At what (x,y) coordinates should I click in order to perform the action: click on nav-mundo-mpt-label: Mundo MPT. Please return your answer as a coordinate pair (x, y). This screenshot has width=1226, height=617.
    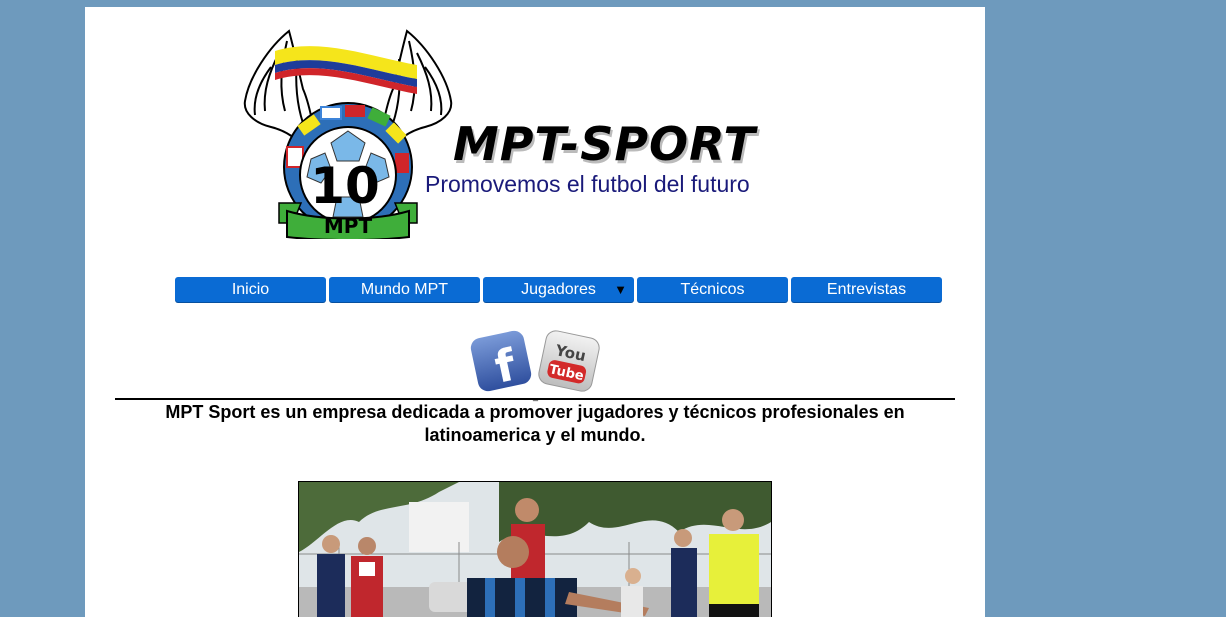
    Looking at the image, I should click on (404, 289).